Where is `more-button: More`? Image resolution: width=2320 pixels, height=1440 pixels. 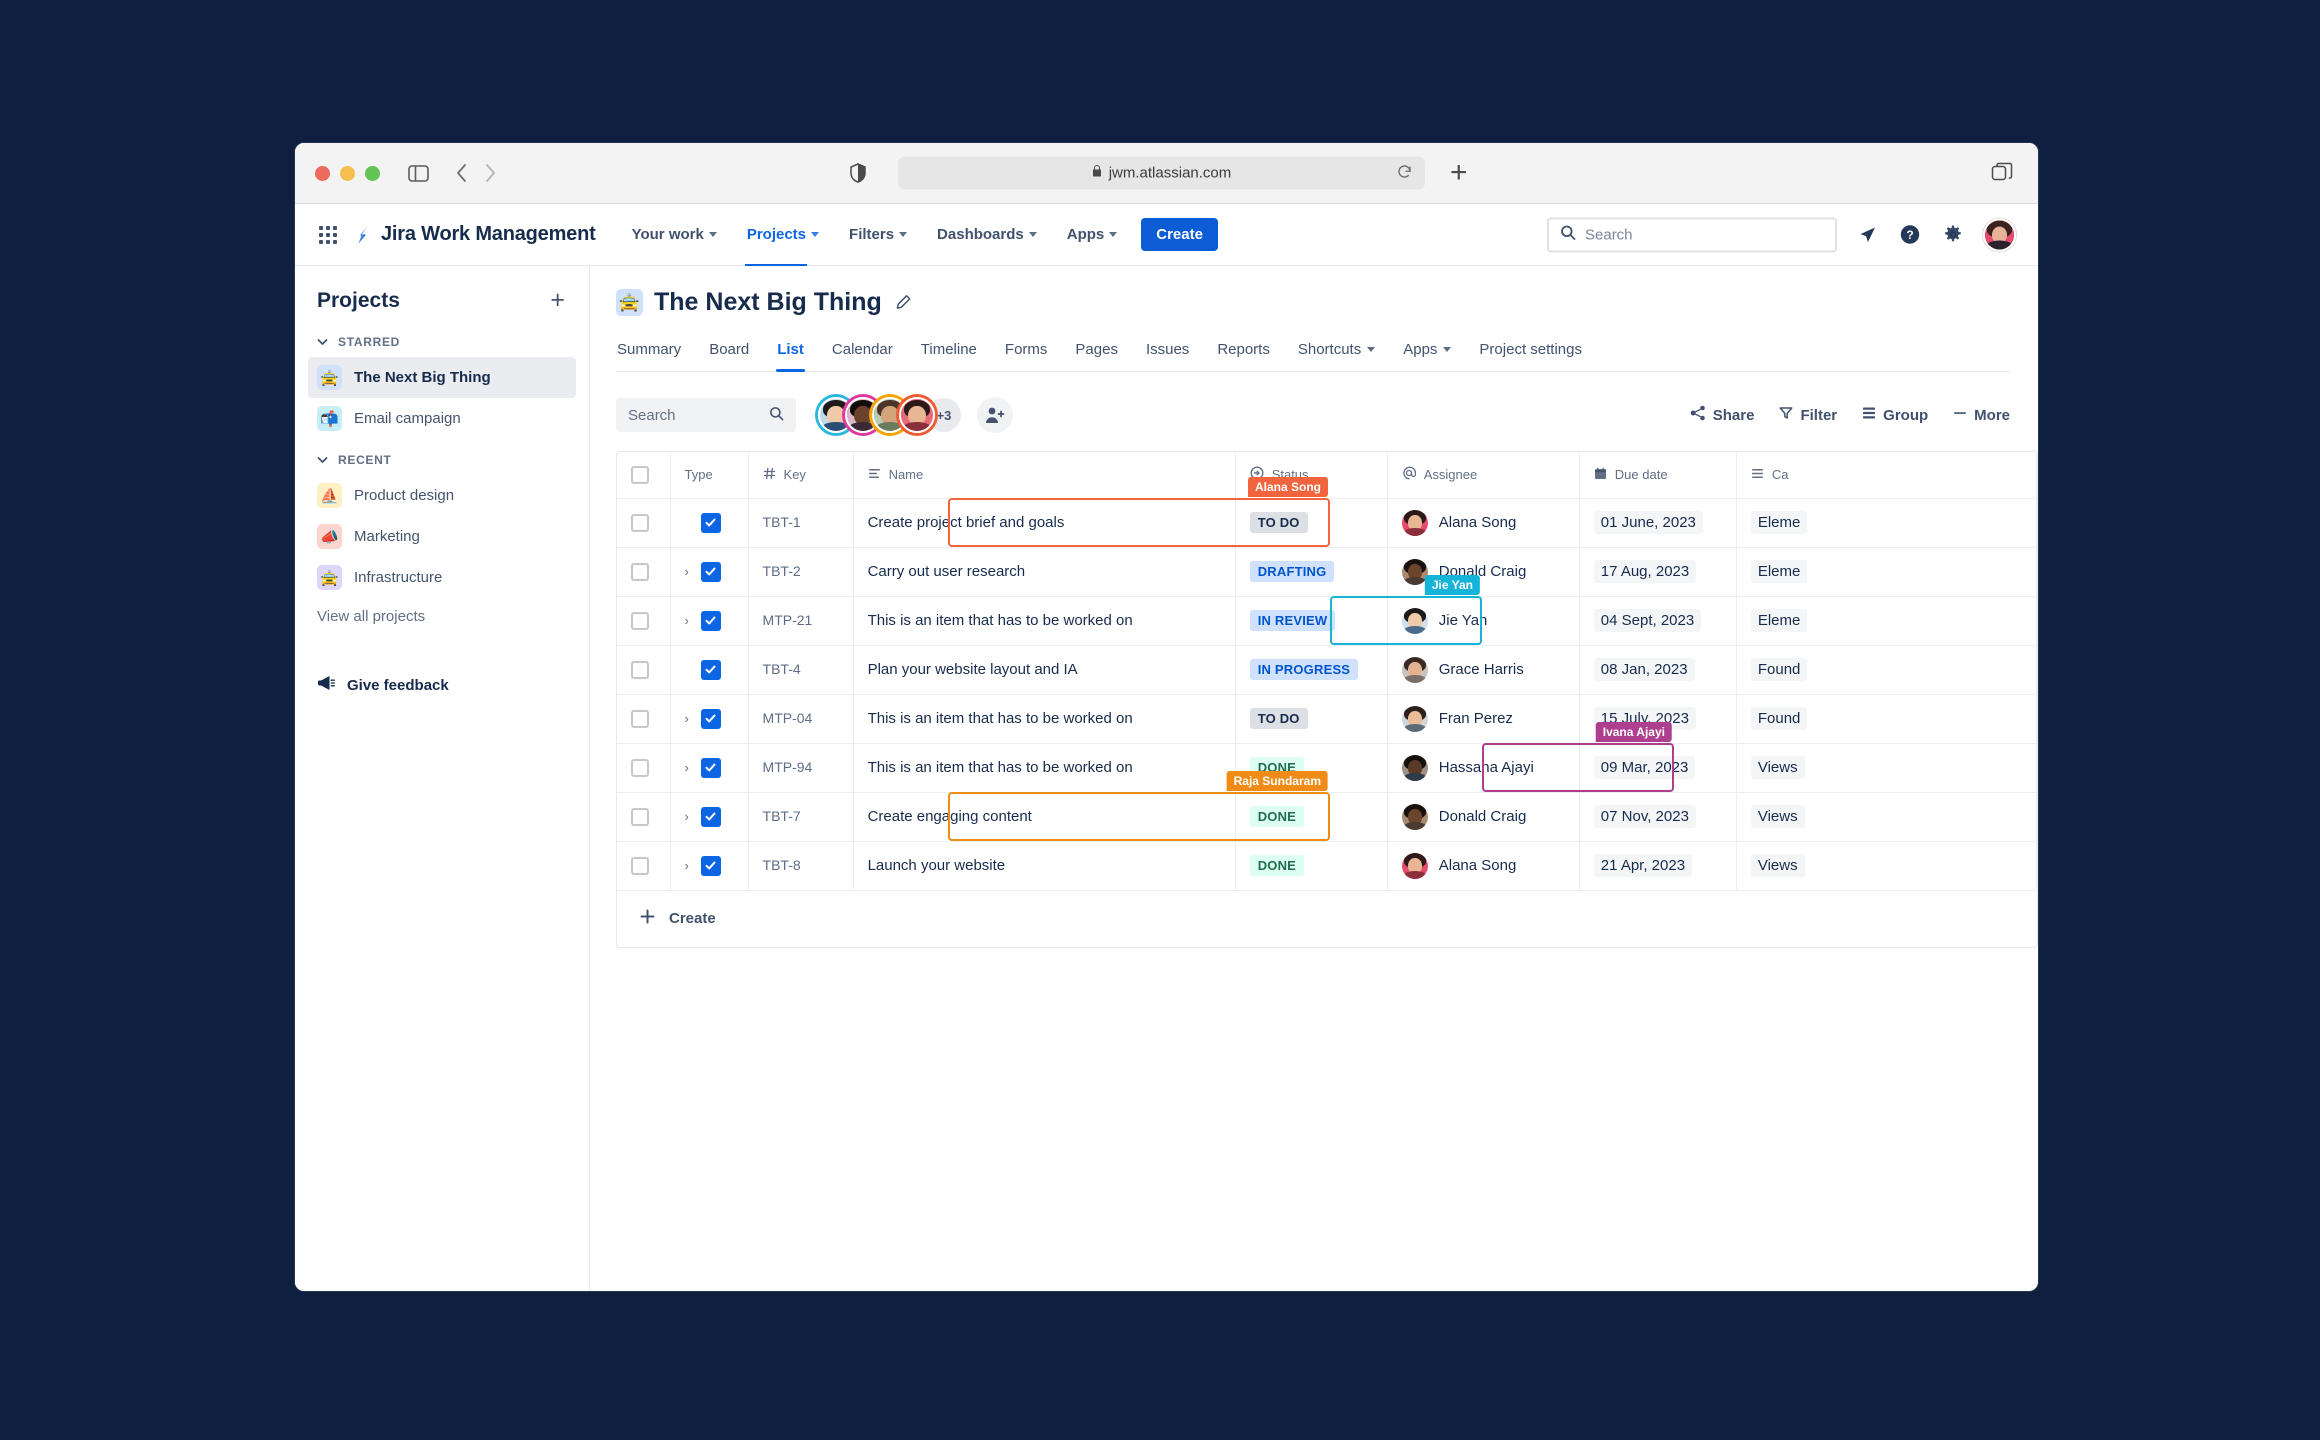
more-button: More is located at coordinates (1981, 415).